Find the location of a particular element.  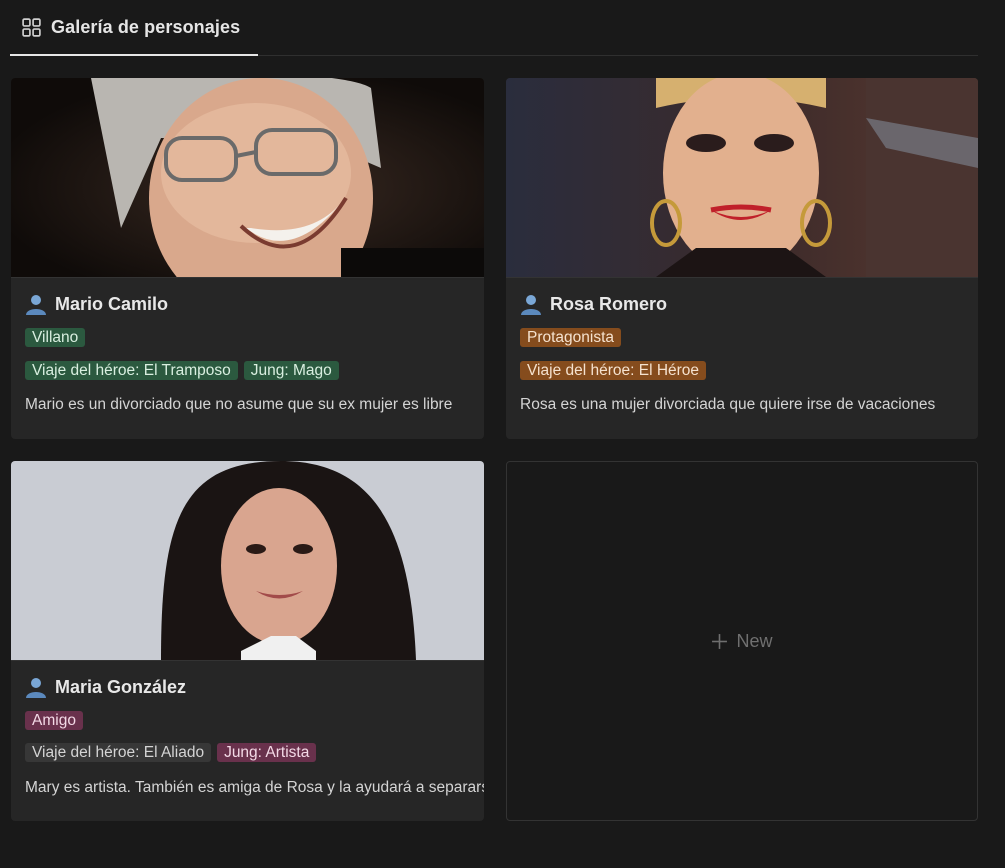

new-card-content: New is located at coordinates (742, 641).